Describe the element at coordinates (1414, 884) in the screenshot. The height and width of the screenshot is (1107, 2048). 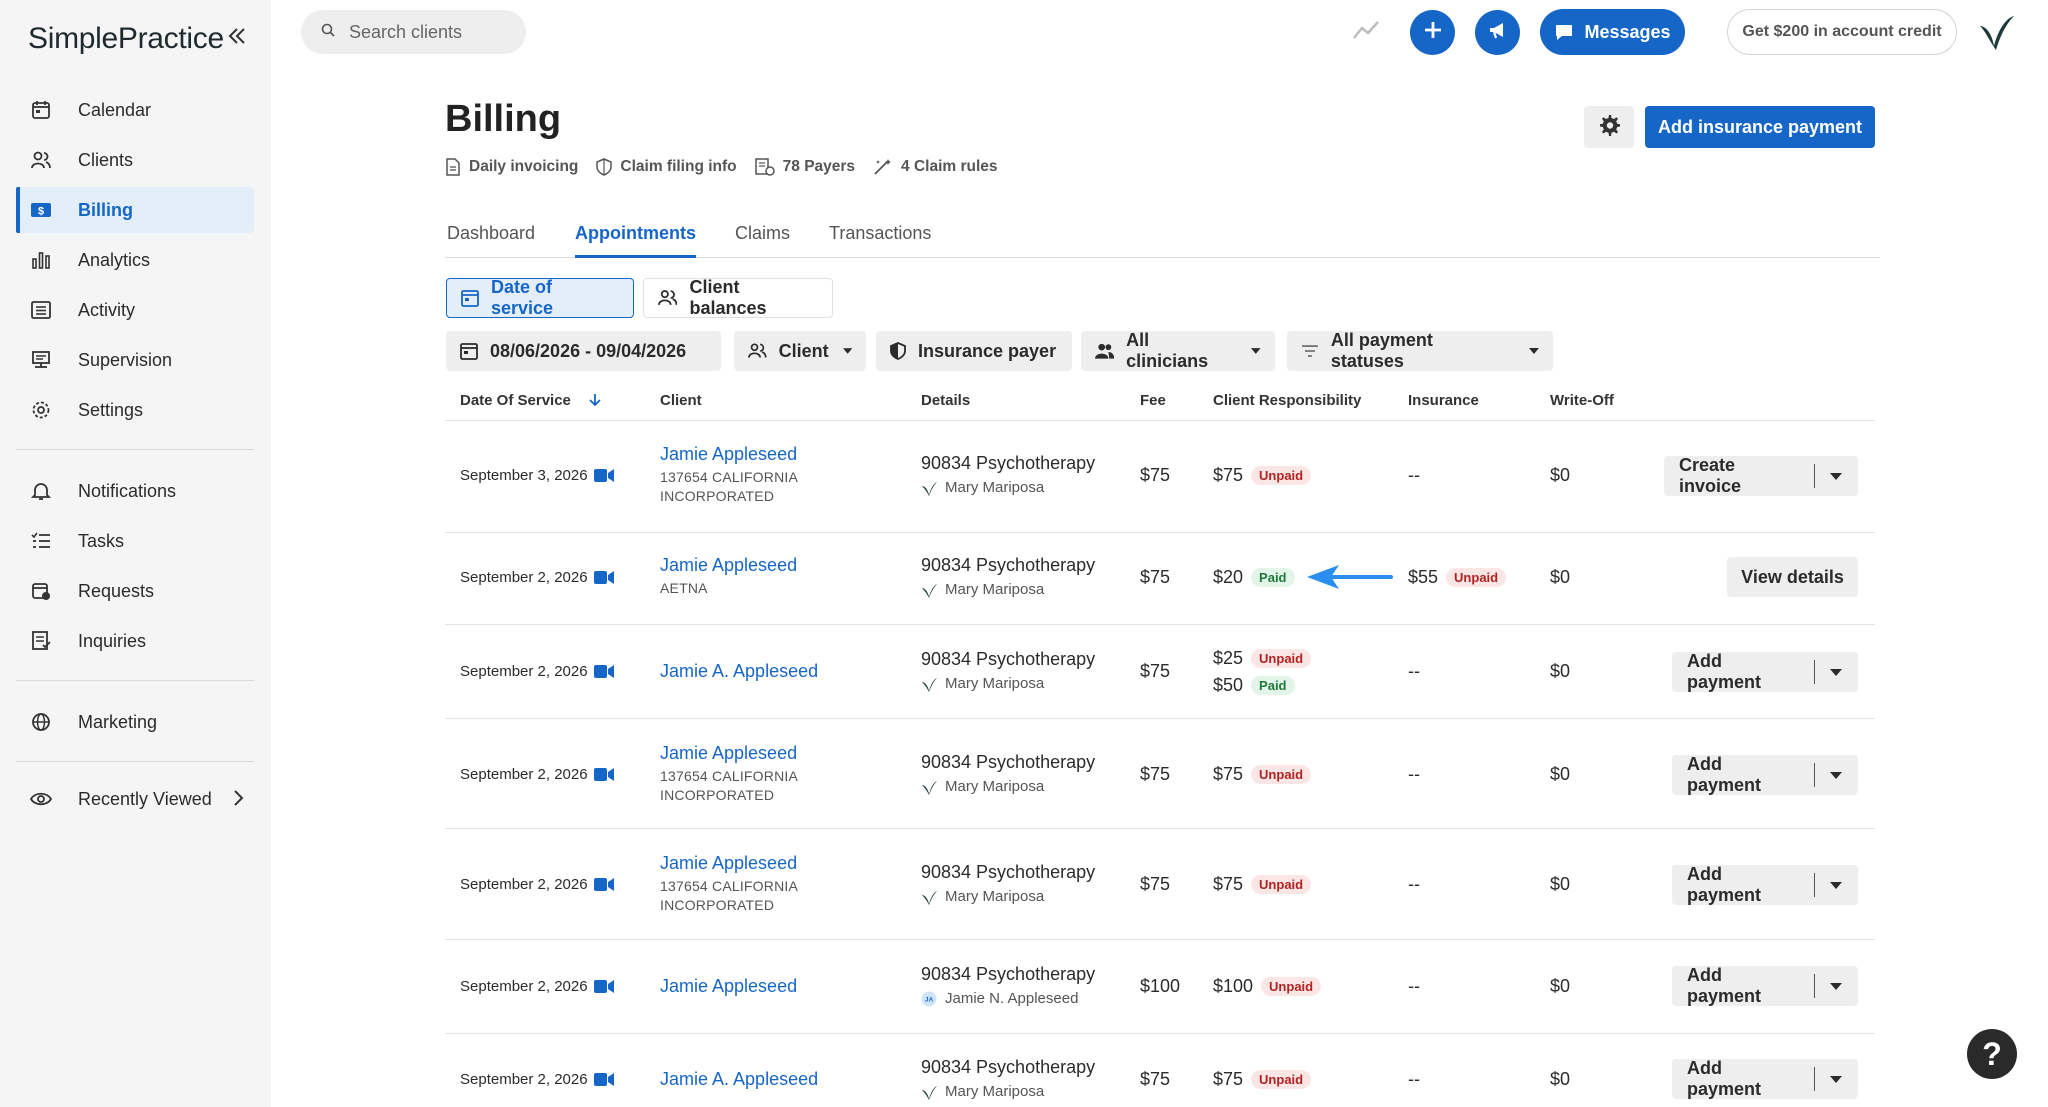
I see `insurance-amount: --` at that location.